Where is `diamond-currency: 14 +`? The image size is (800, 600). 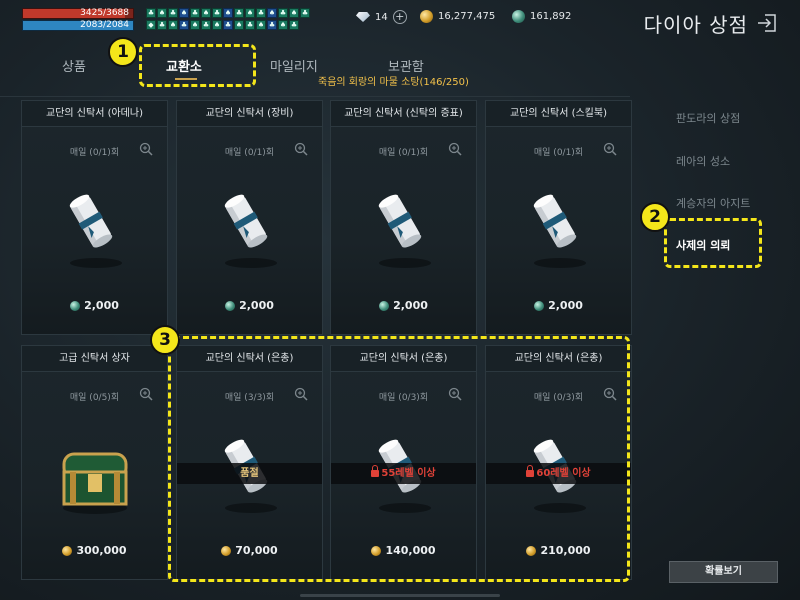
diamond-currency: 14 + is located at coordinates (381, 17).